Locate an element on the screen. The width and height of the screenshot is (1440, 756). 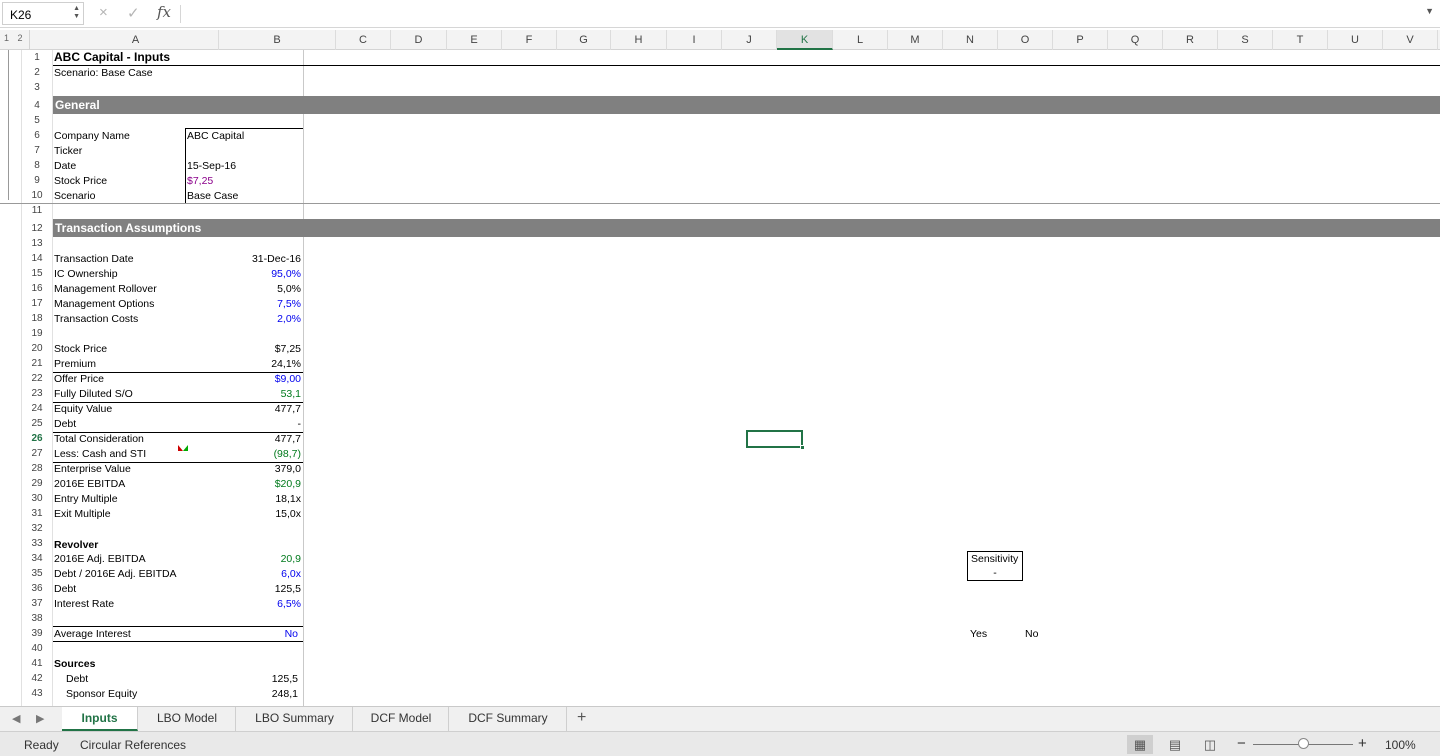
row-header-33: 33 is located at coordinates (37, 543).